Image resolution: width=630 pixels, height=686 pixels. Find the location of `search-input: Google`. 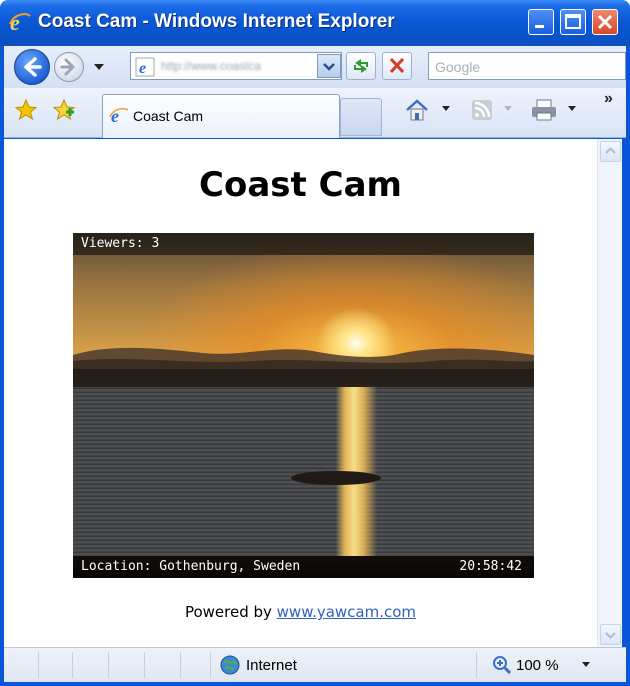

search-input: Google is located at coordinates (457, 67).